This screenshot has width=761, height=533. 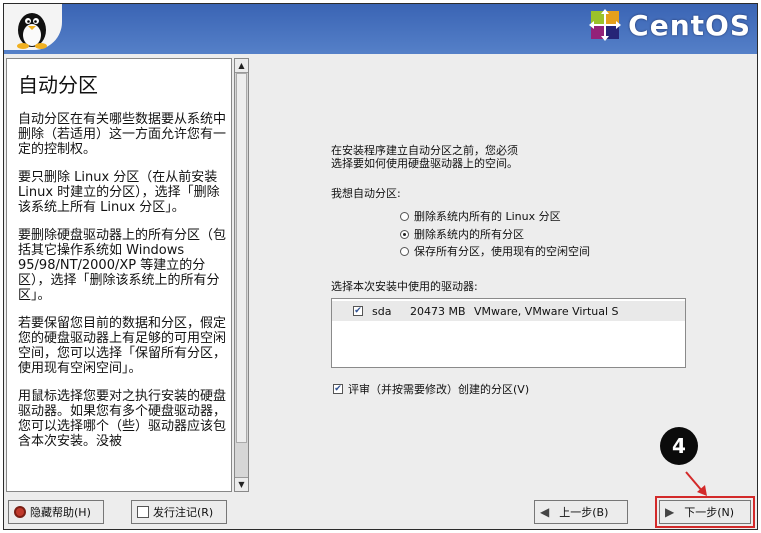 I want to click on scroll-up-icon: ▲, so click(x=241, y=66).